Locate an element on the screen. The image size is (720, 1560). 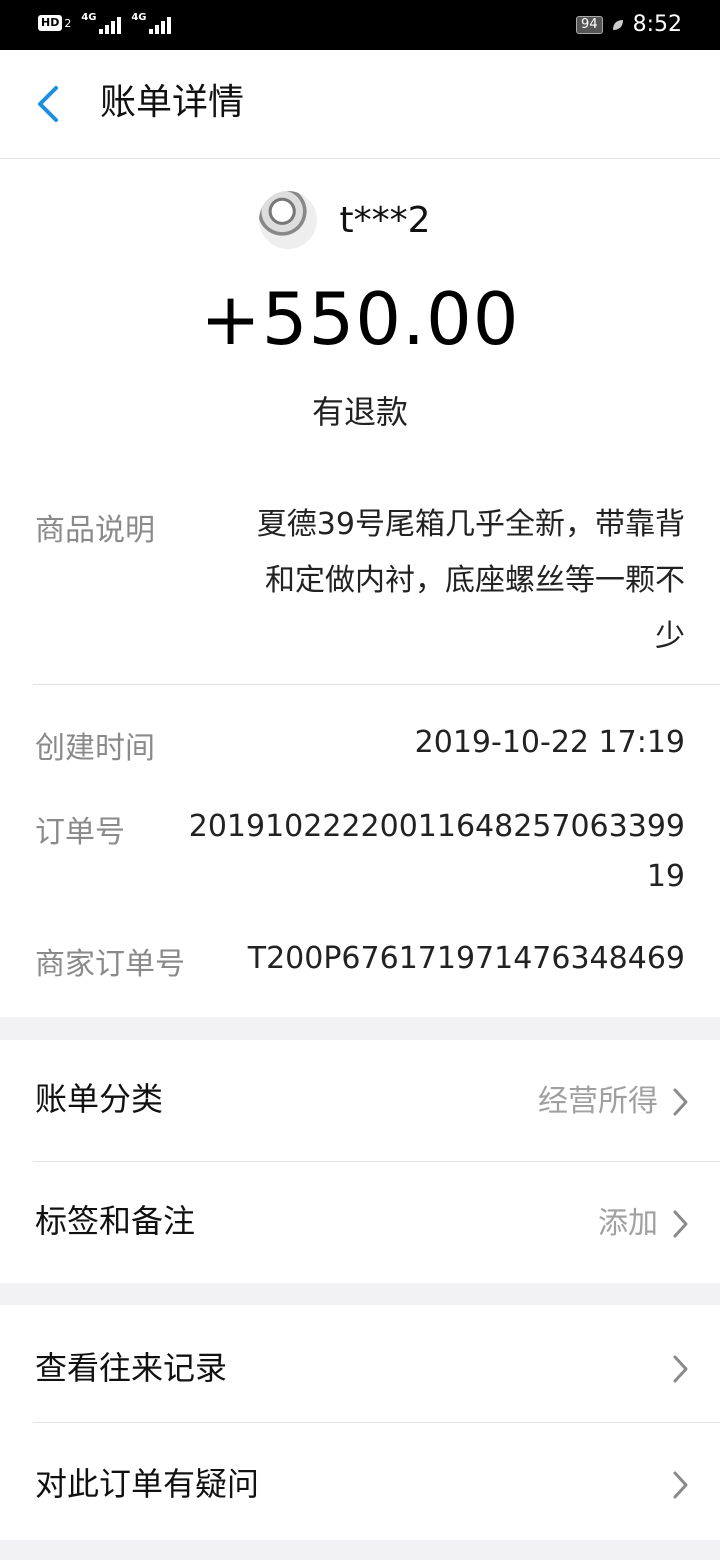
description-value: 夏德39号尾箱几乎全新，带靠背 和定做内衬，底座螺丝等一颗不 少 is located at coordinates (471, 581).